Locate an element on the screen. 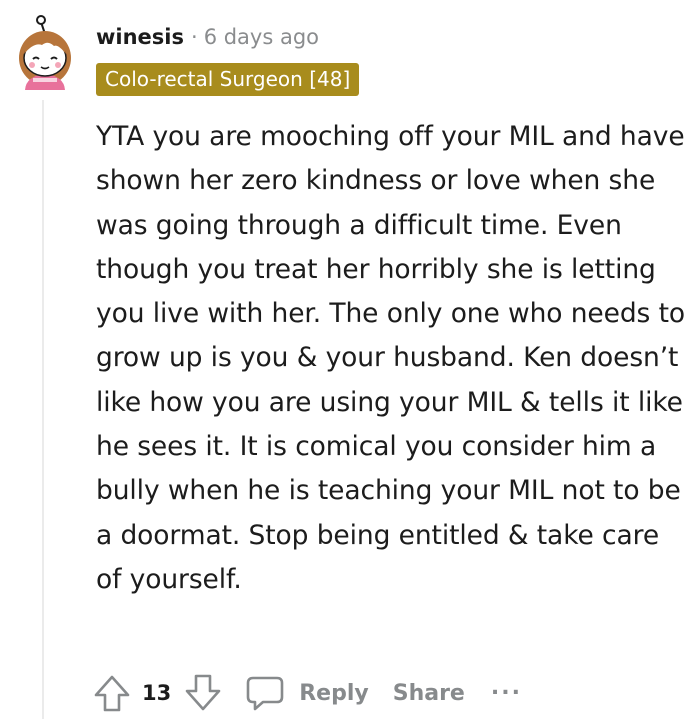  vote-count: 13 is located at coordinates (157, 693).